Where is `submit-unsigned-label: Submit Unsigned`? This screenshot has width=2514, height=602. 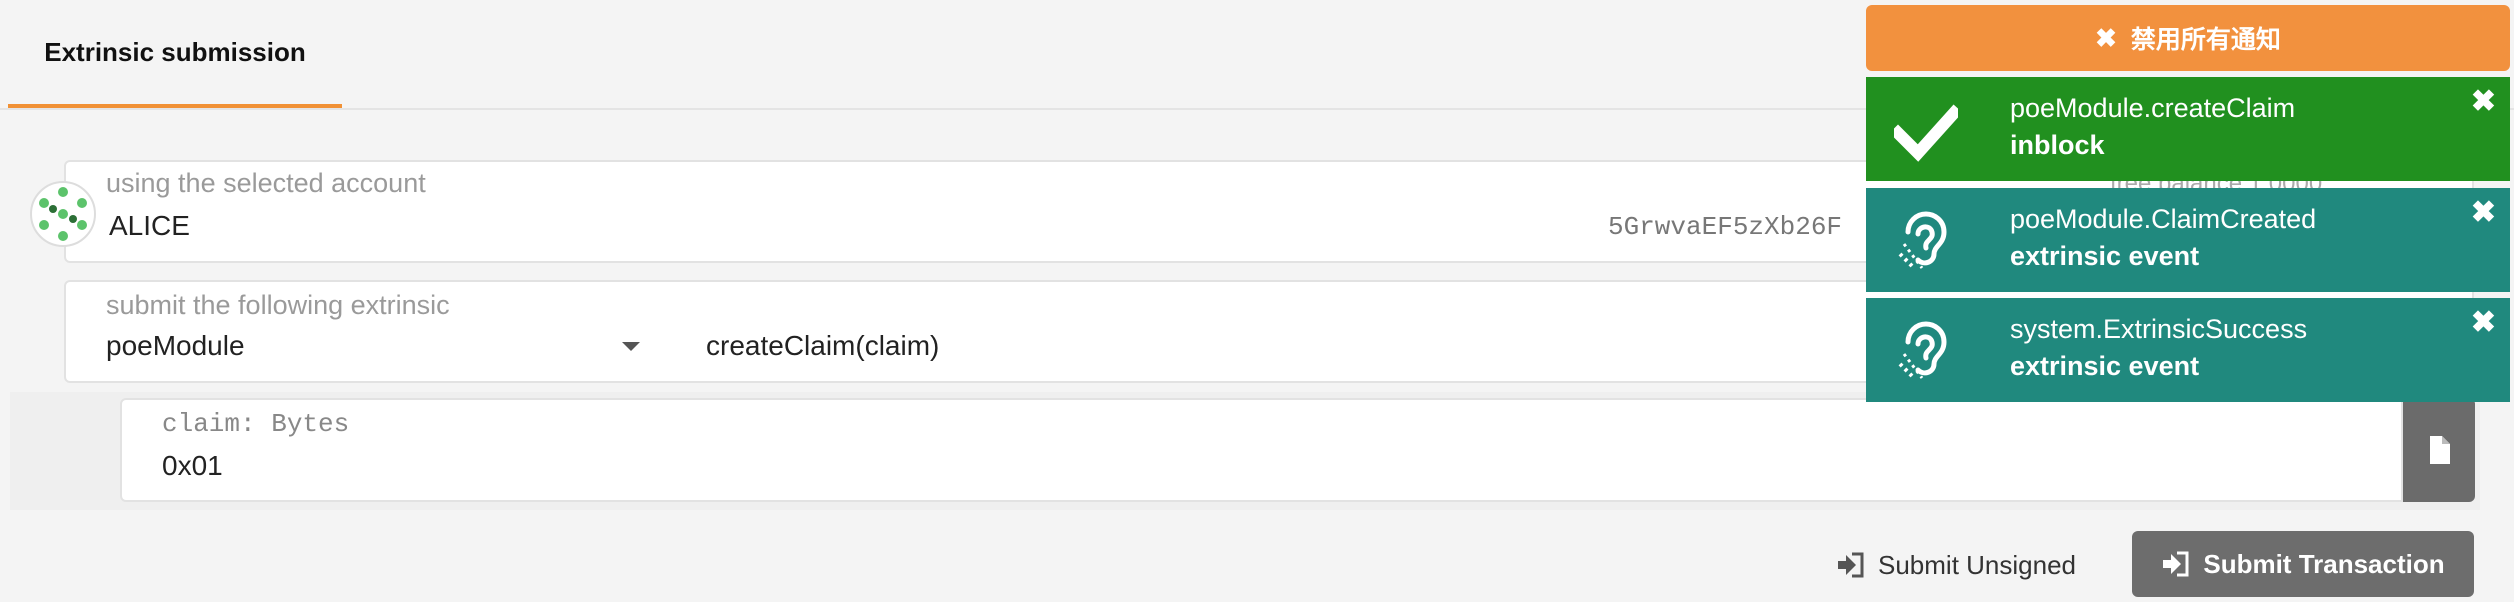
submit-unsigned-label: Submit Unsigned is located at coordinates (1977, 564).